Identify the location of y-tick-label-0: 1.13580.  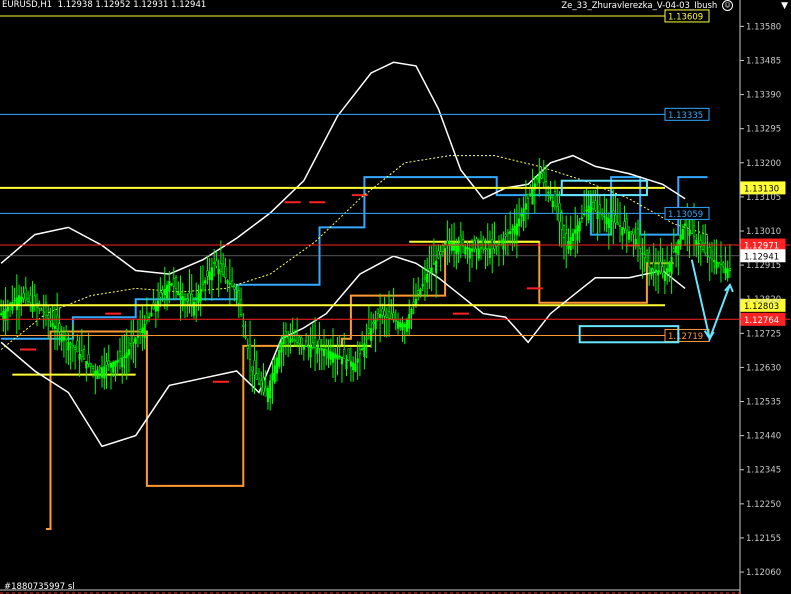
(763, 27).